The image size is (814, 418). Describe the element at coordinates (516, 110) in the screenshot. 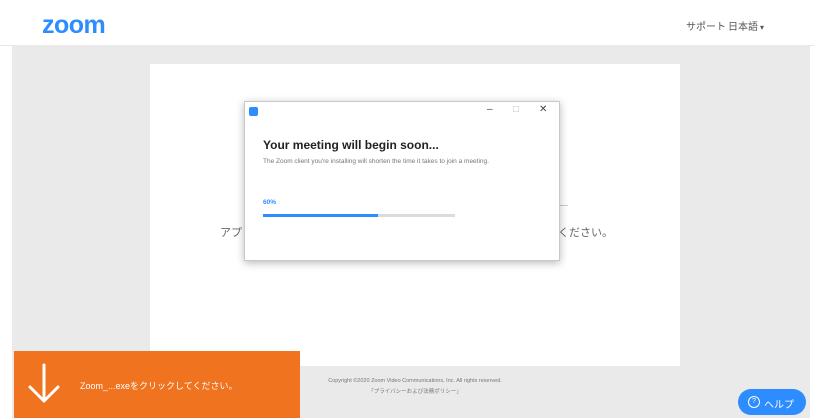

I see `maximize-button: □` at that location.